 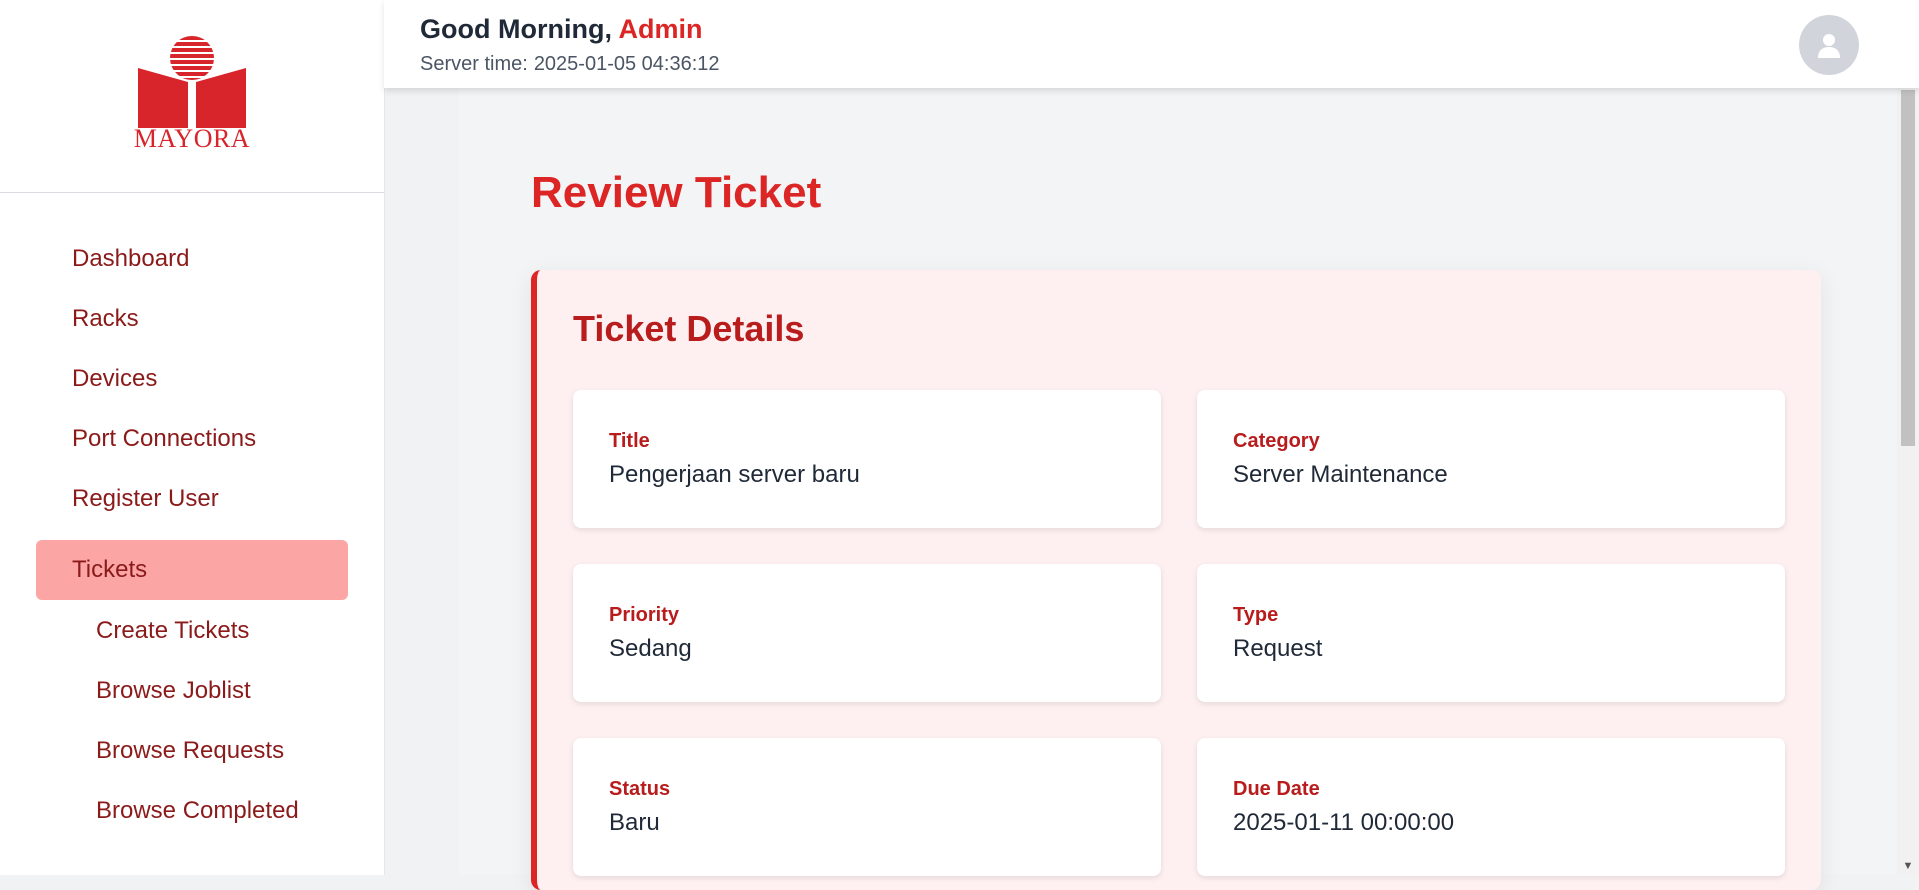 I want to click on sidebar-item-browse-requests: Browse Requests, so click(x=192, y=756).